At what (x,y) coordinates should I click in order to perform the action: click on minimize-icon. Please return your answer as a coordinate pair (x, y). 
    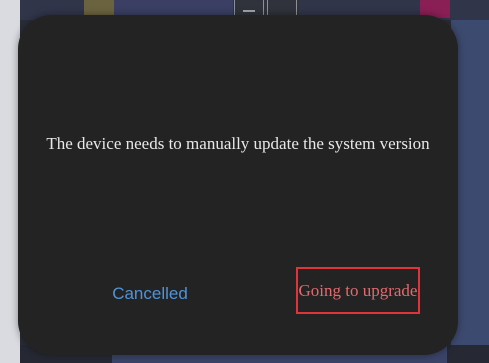
    Looking at the image, I should click on (249, 11).